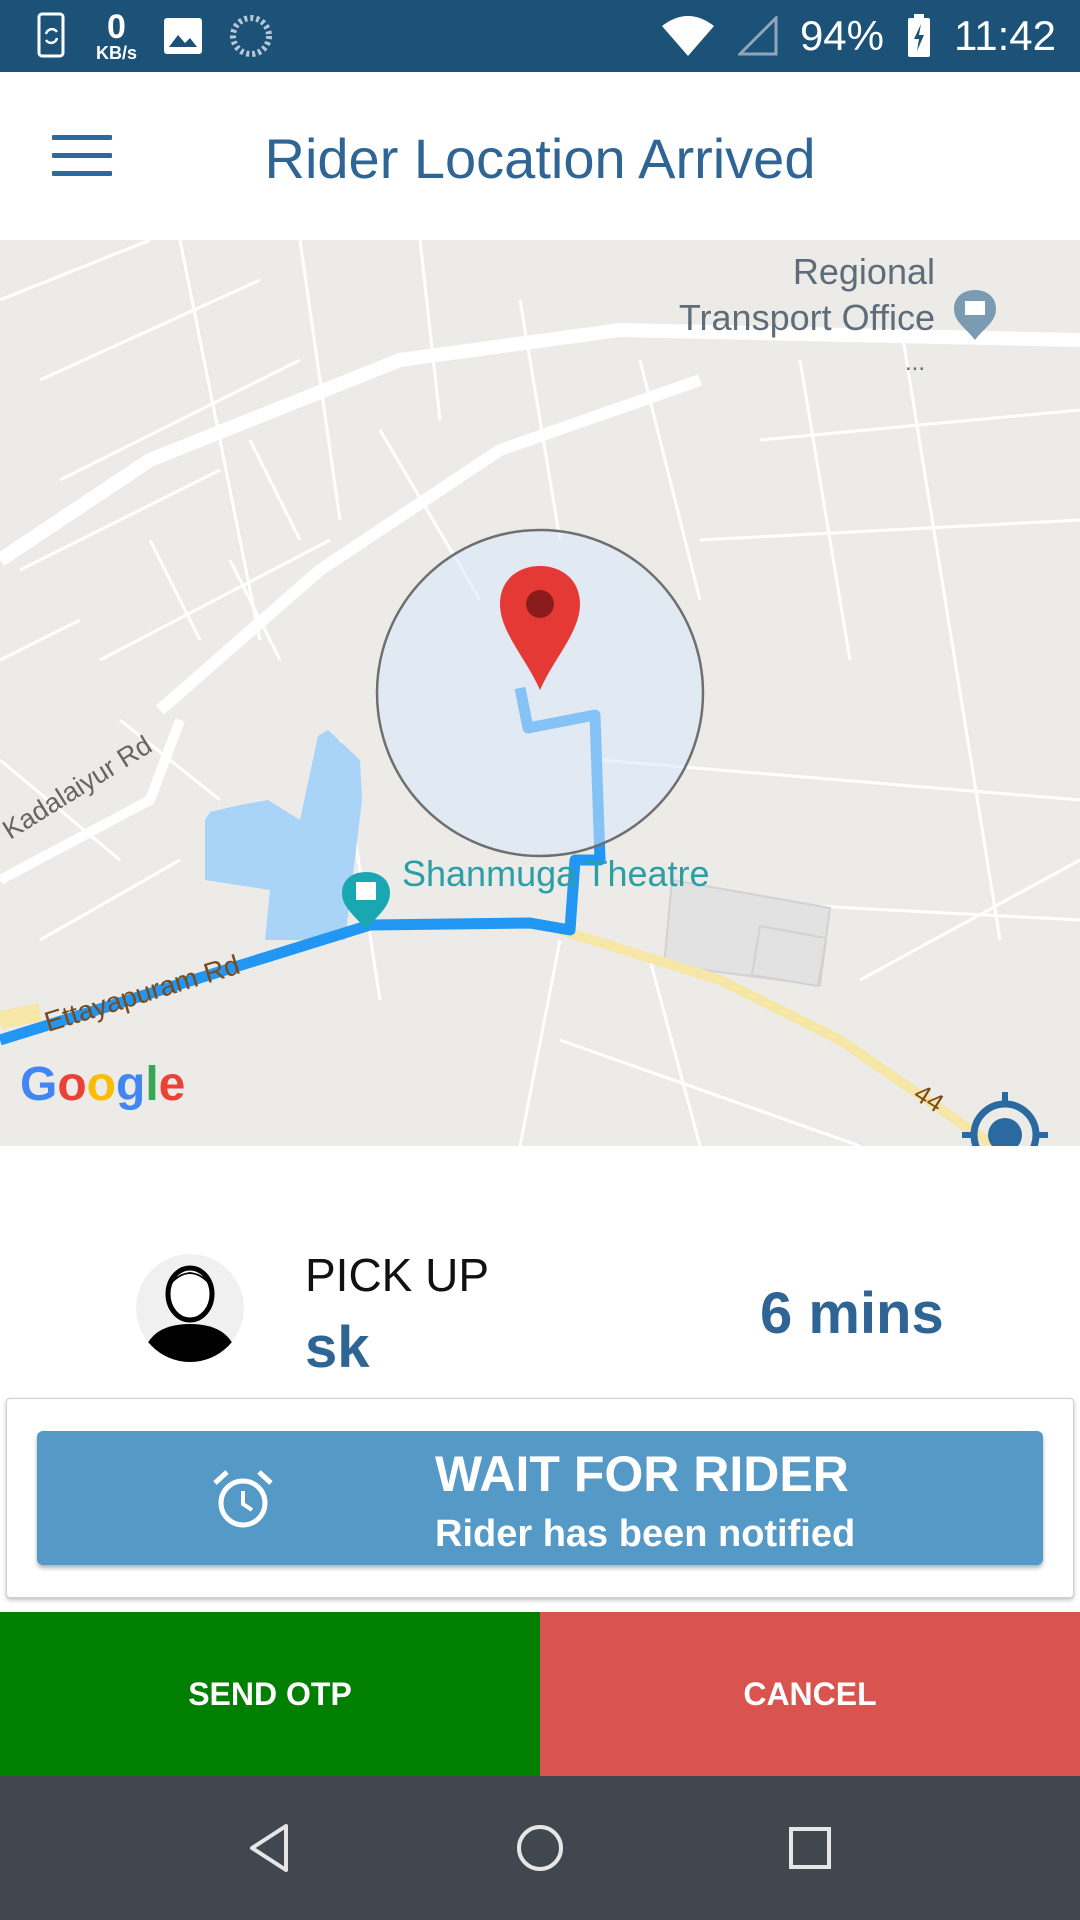  Describe the element at coordinates (864, 271) in the screenshot. I see `map-label-rto: Regional` at that location.